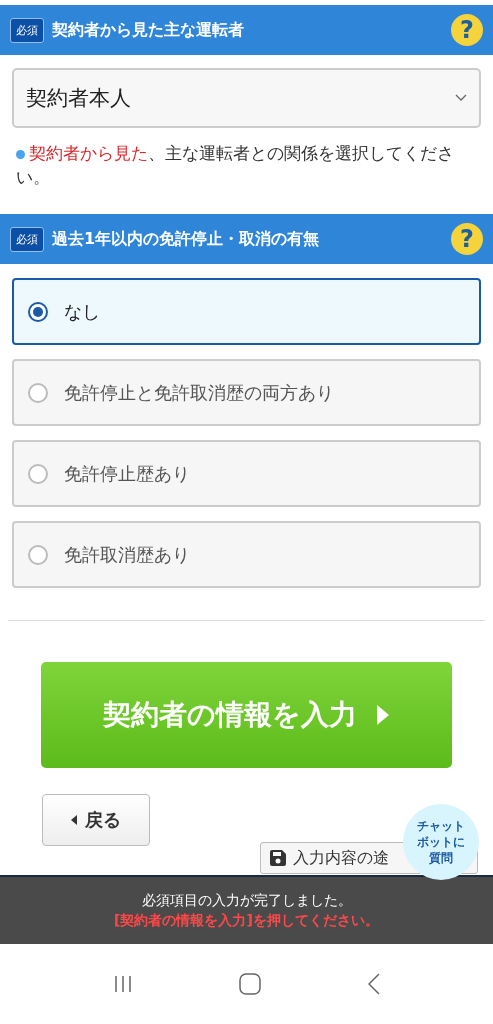  Describe the element at coordinates (246, 98) in the screenshot. I see `relation-select: 契約者本人` at that location.